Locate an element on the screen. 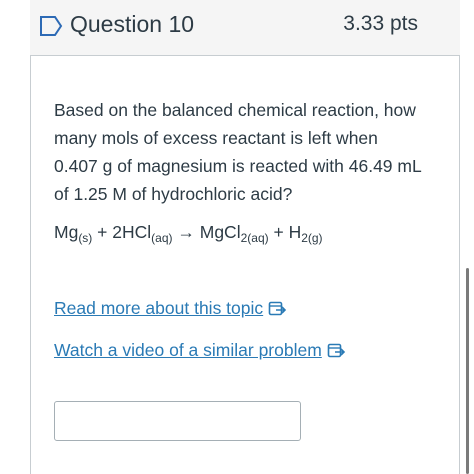 The height and width of the screenshot is (474, 474). answer-input is located at coordinates (177, 421).